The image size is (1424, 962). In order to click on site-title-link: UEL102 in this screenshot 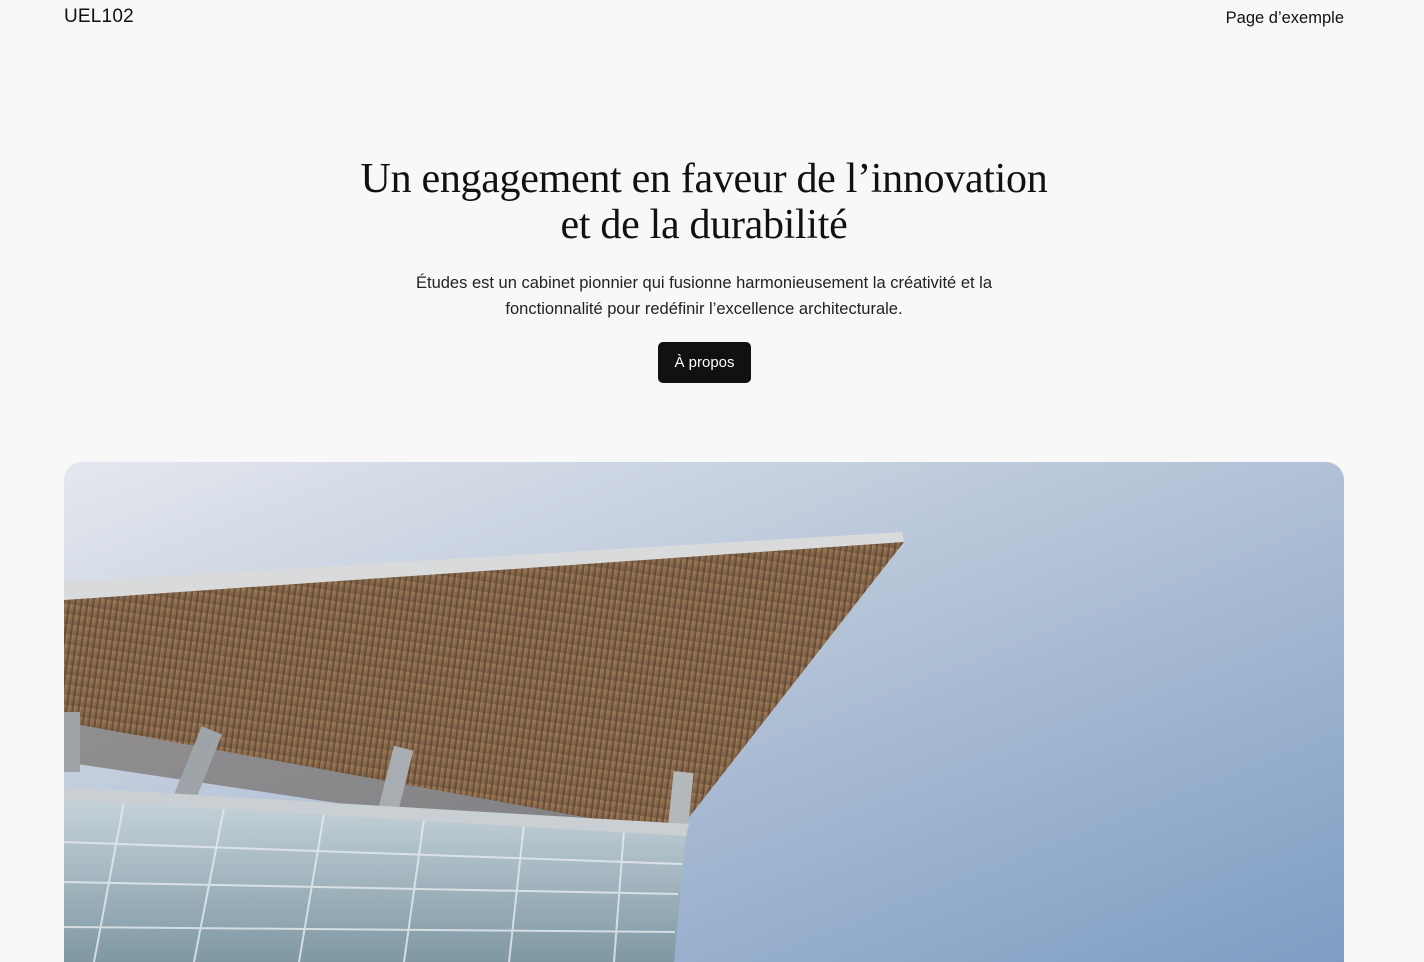, I will do `click(99, 17)`.